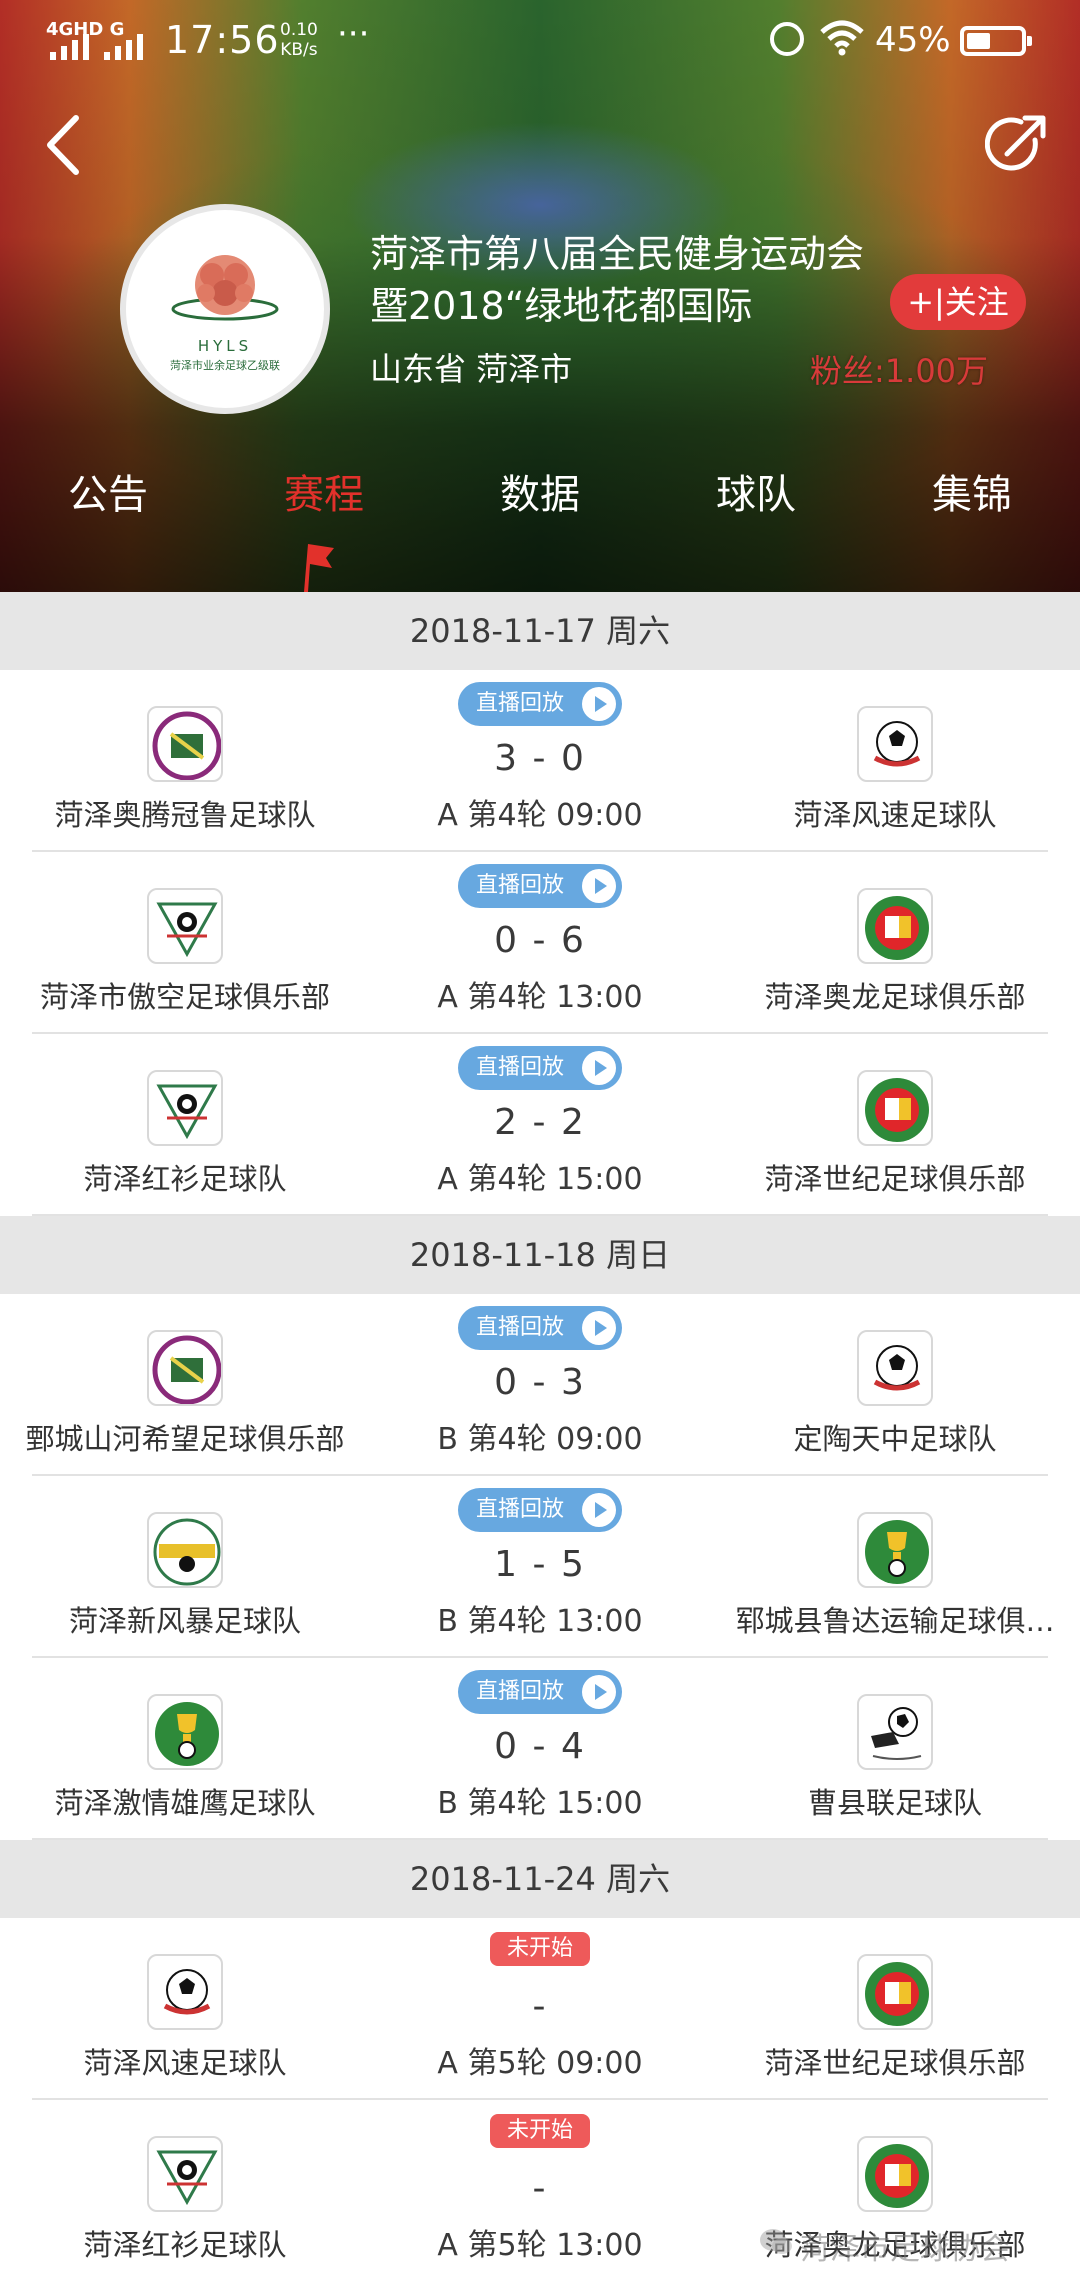 The image size is (1080, 2280). Describe the element at coordinates (225, 365) in the screenshot. I see `league-logo-subtitle: 菏泽市业余足球乙级联` at that location.